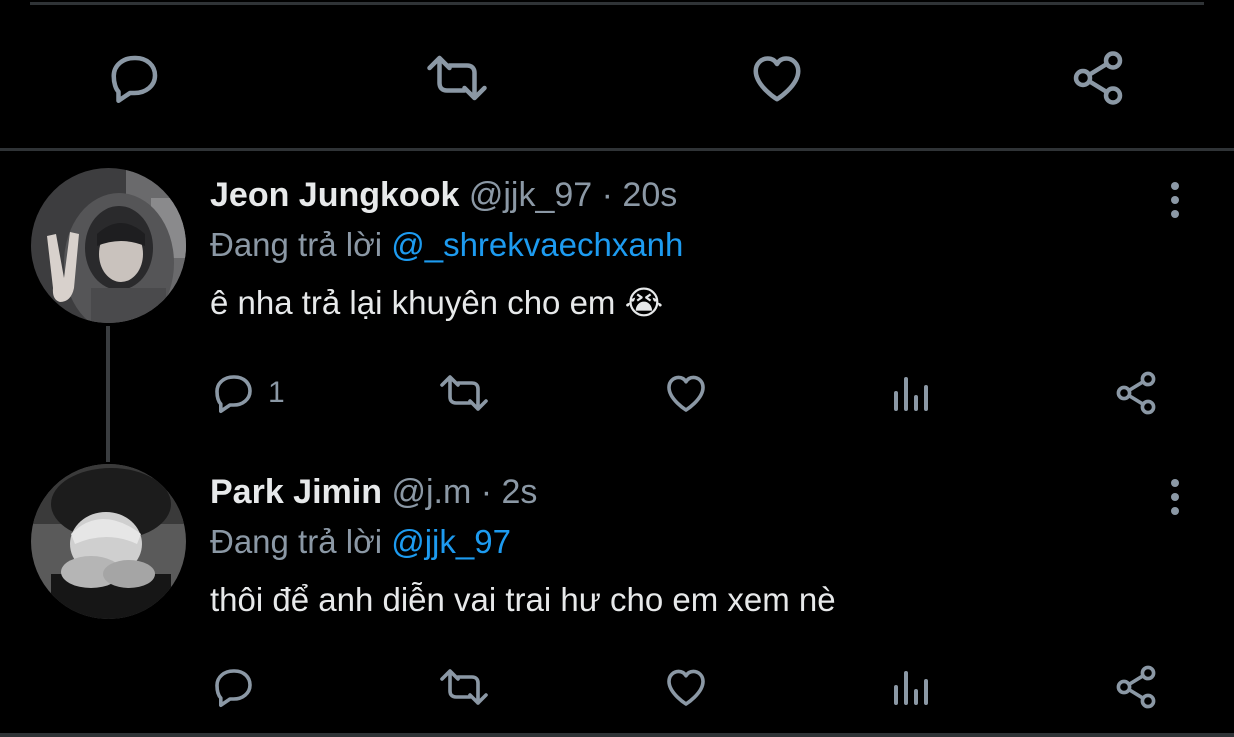 The width and height of the screenshot is (1234, 737). What do you see at coordinates (617, 78) in the screenshot?
I see `main-tweet-actions` at bounding box center [617, 78].